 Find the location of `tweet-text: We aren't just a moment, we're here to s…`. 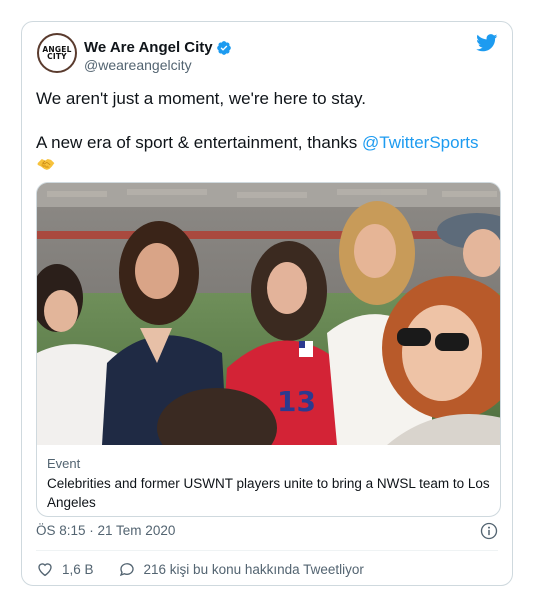

tweet-text: We aren't just a moment, we're here to s… is located at coordinates (267, 132).